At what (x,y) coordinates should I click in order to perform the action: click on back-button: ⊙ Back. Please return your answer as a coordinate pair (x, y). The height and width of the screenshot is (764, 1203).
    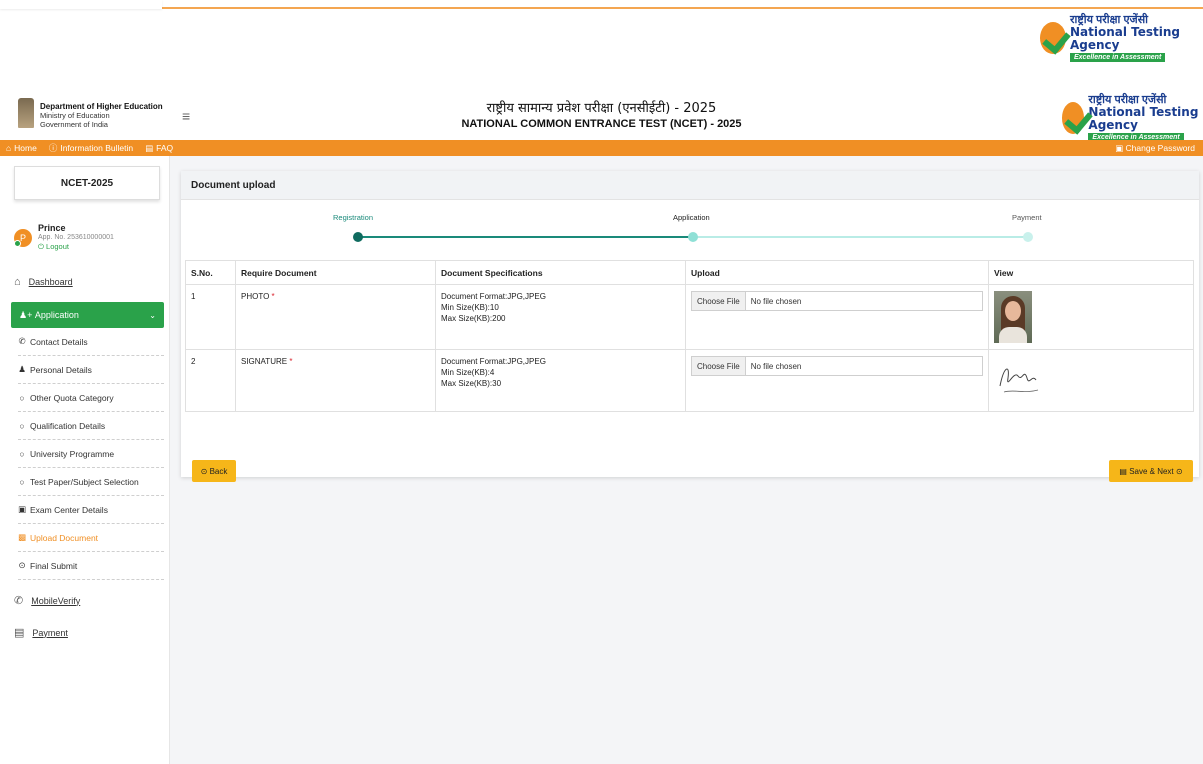
    Looking at the image, I should click on (214, 471).